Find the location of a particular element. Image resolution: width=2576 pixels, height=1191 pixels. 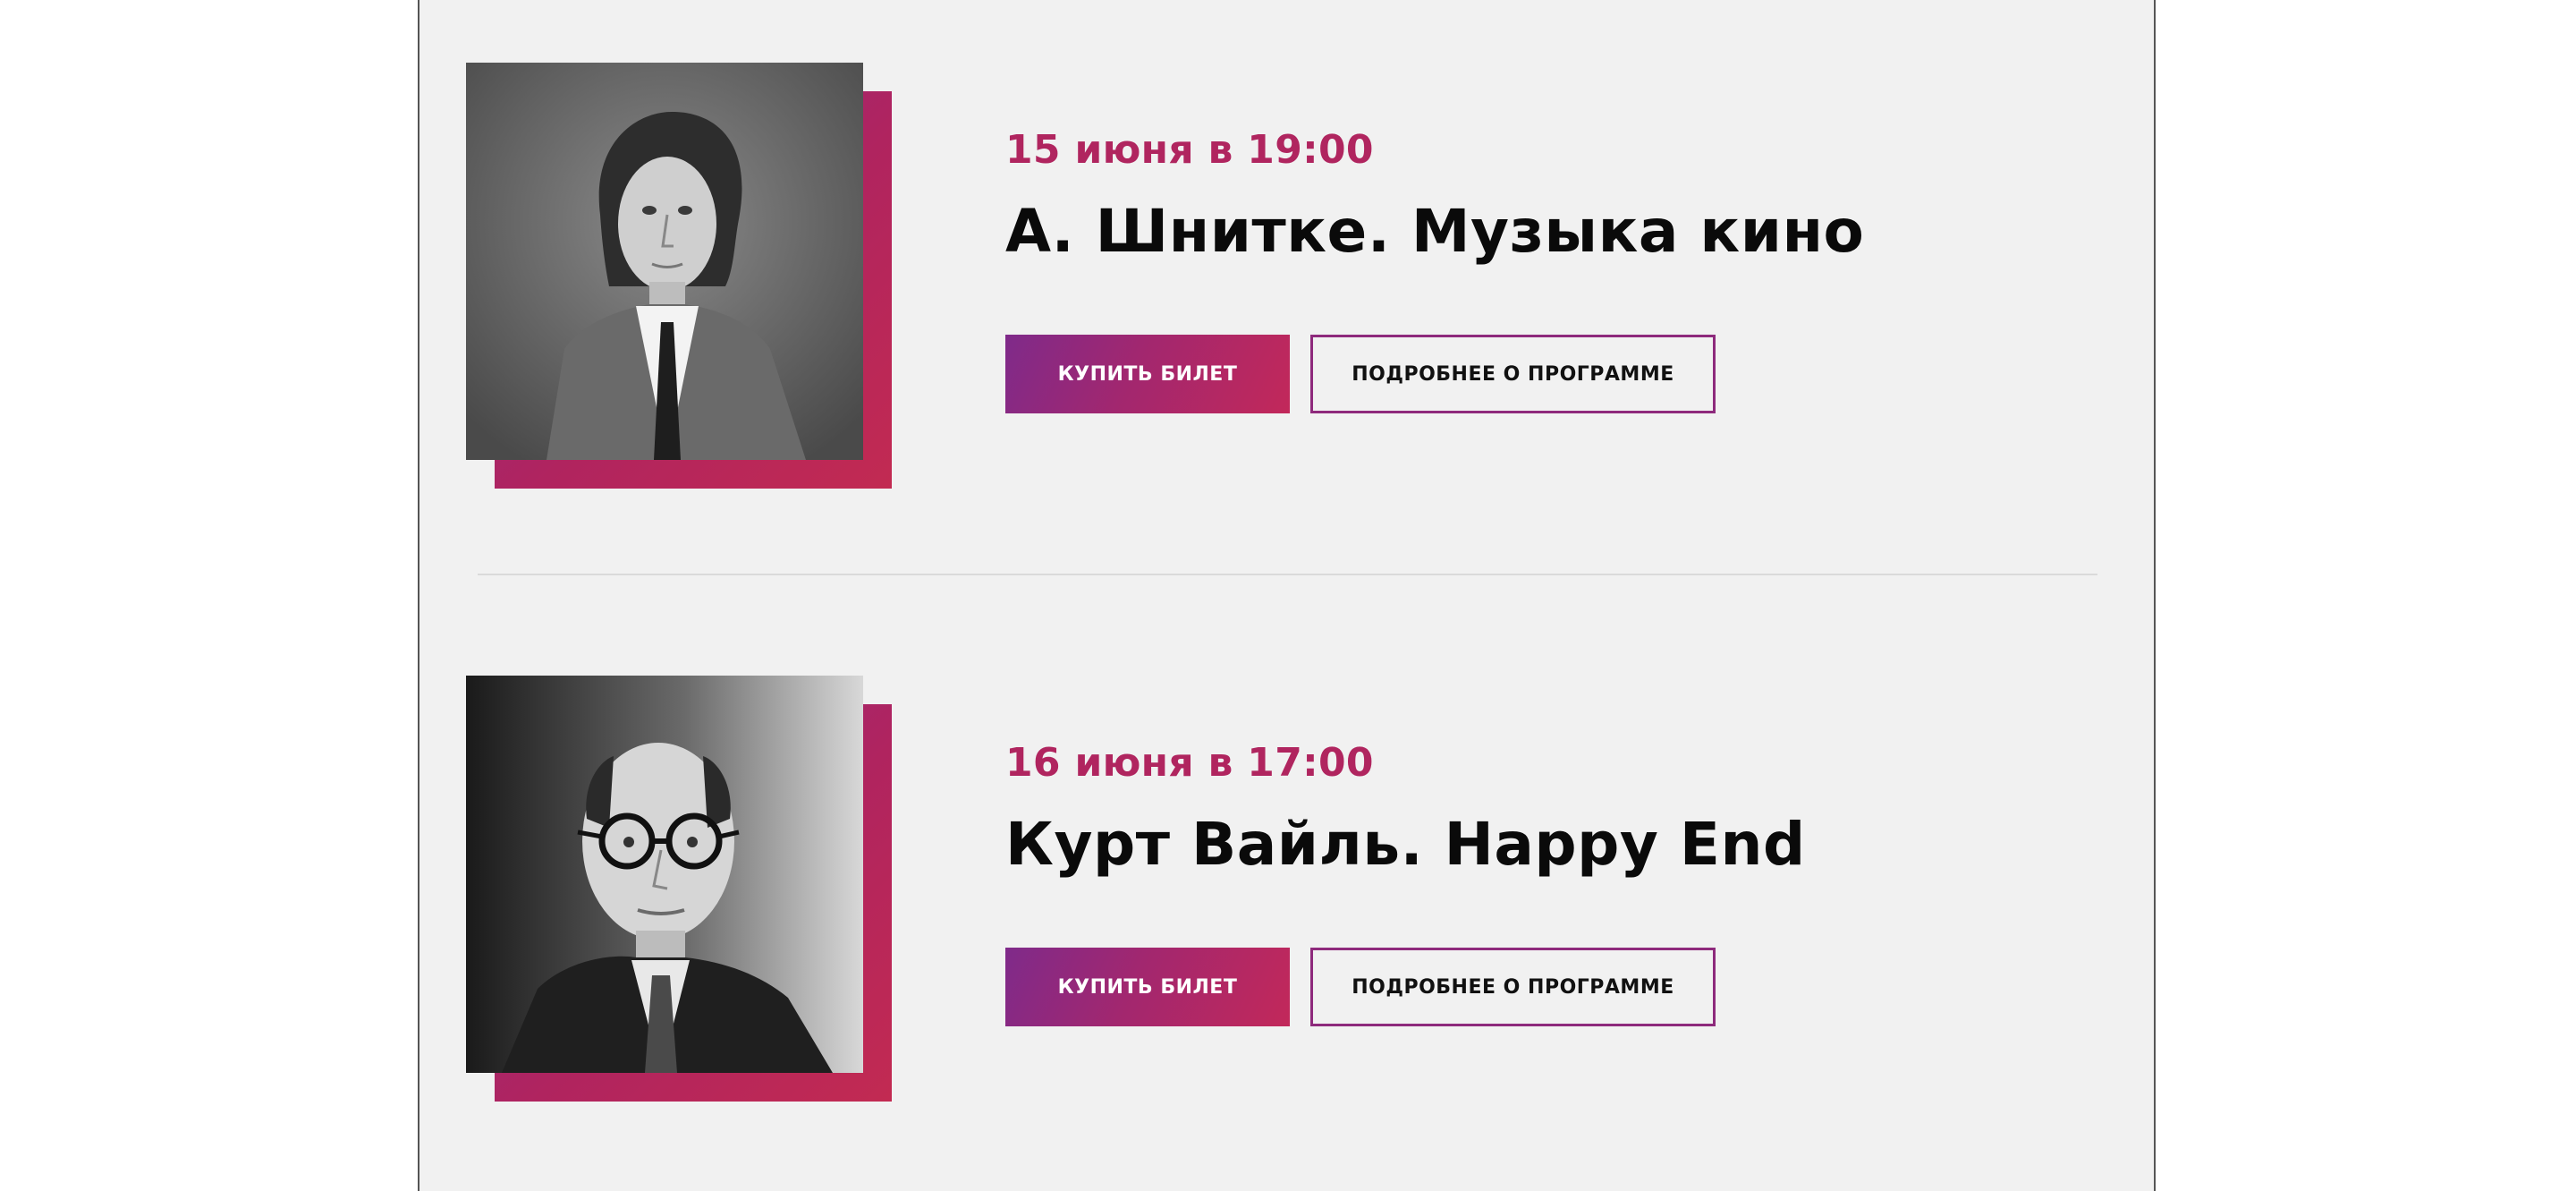

event-title: А. Шнитке. Музыка кино is located at coordinates (1435, 231).